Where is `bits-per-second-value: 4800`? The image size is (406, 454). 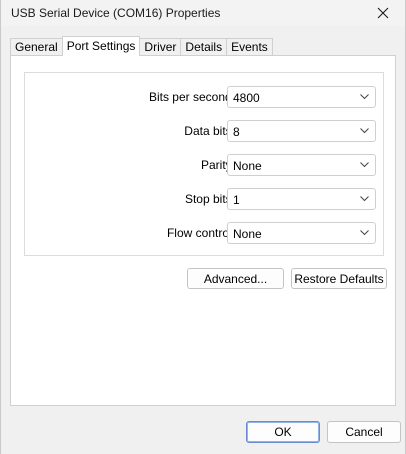
bits-per-second-value: 4800 is located at coordinates (246, 98).